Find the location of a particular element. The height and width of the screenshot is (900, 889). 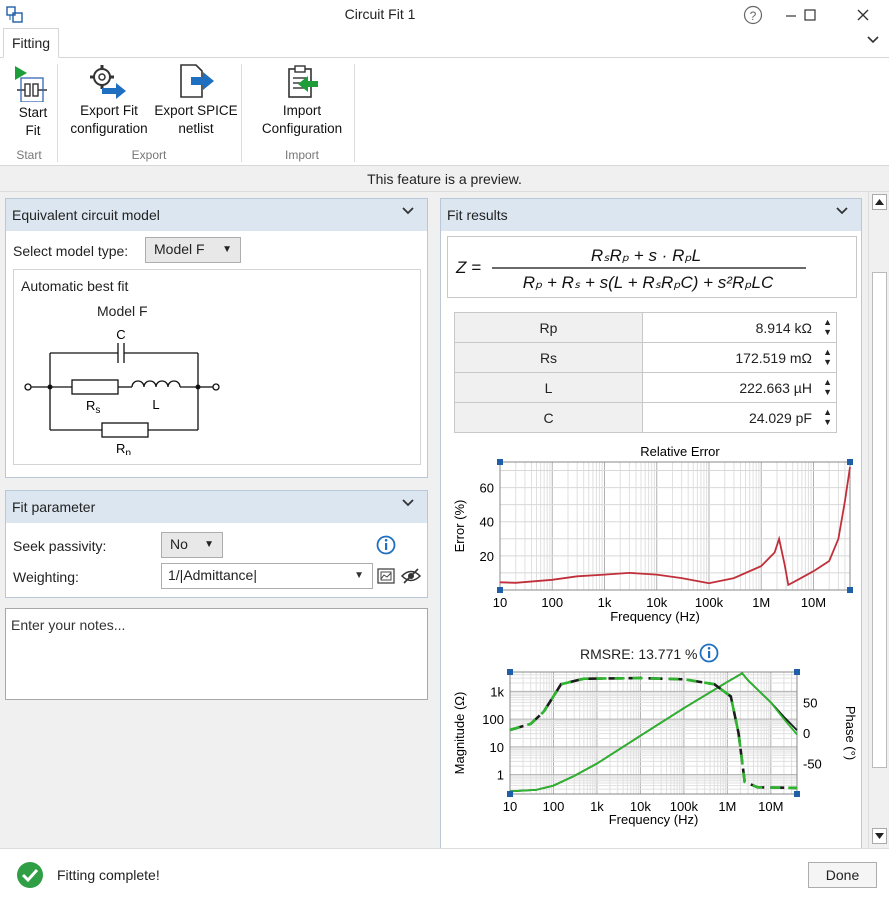

best-fit-label: Automatic best fit is located at coordinates (75, 286).